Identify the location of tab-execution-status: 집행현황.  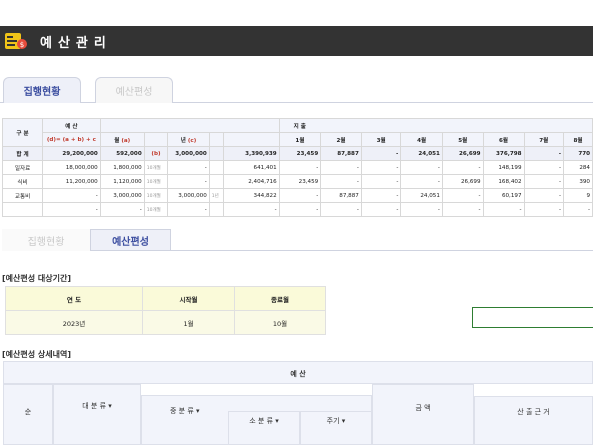
(42, 90).